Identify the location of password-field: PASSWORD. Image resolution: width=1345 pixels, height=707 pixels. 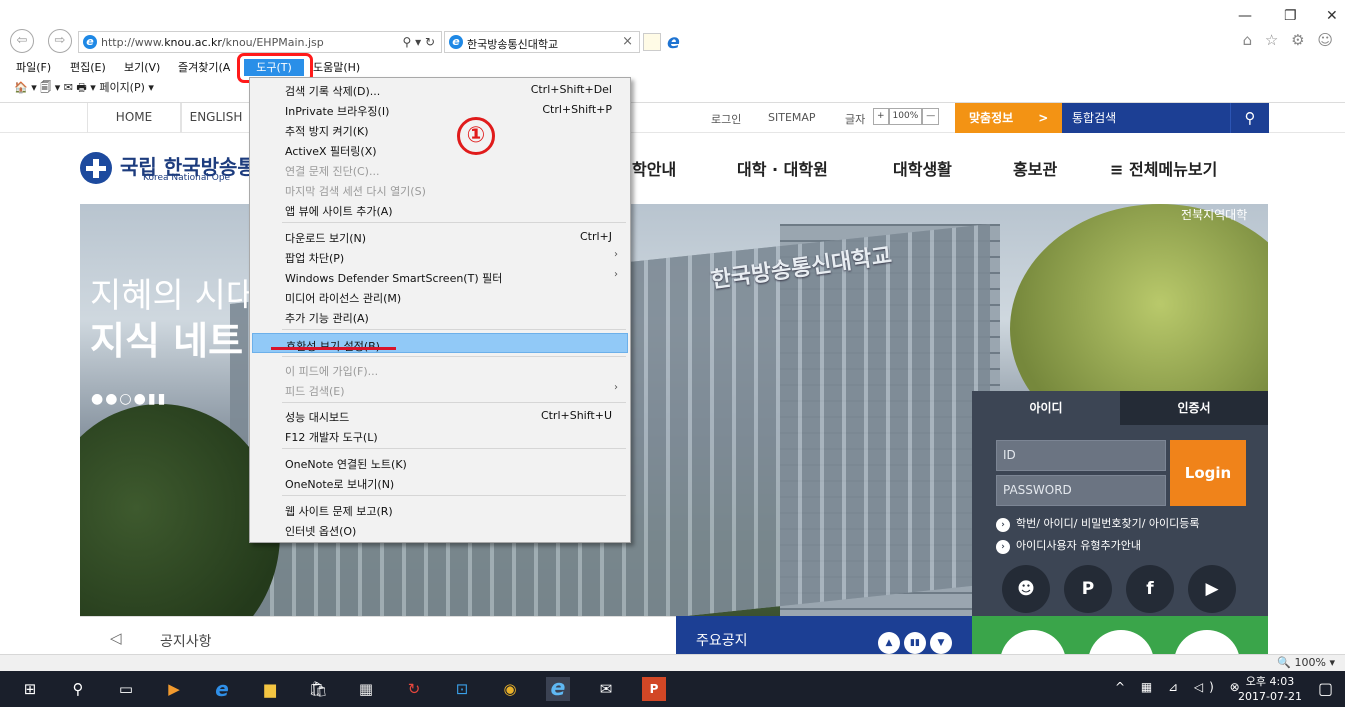
(1081, 490).